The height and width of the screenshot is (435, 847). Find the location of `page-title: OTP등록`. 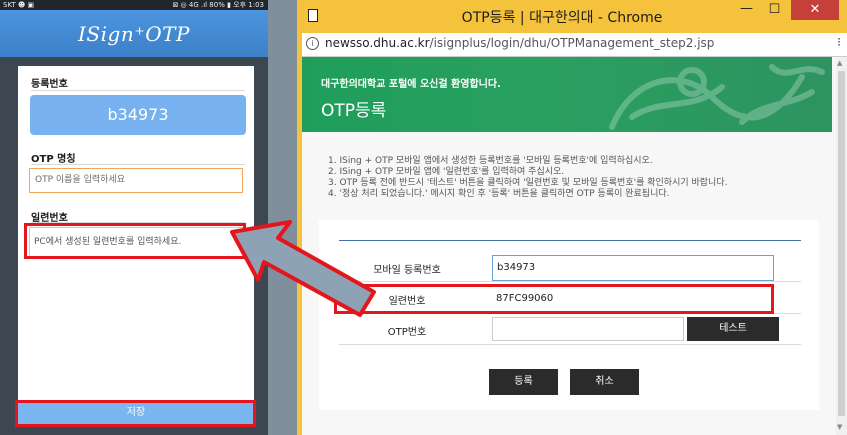

page-title: OTP등록 is located at coordinates (354, 111).